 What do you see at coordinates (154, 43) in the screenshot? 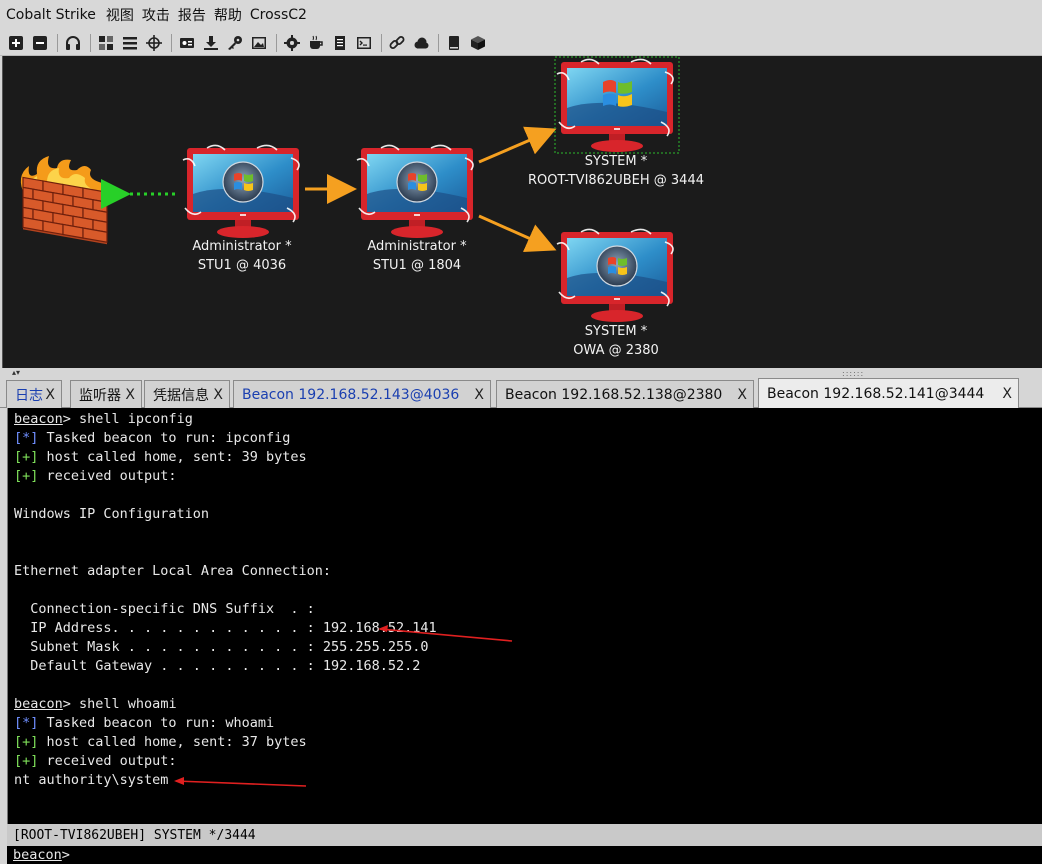
I see `crosshair-icon` at bounding box center [154, 43].